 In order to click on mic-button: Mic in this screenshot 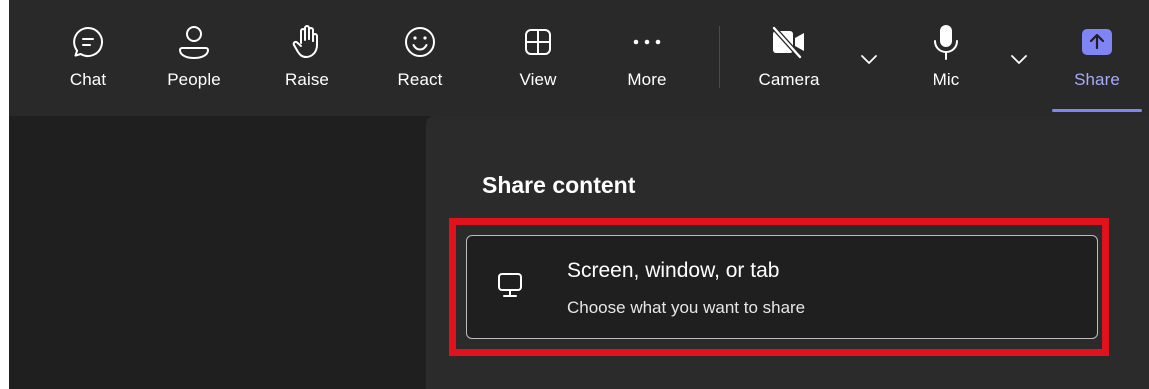, I will do `click(946, 58)`.